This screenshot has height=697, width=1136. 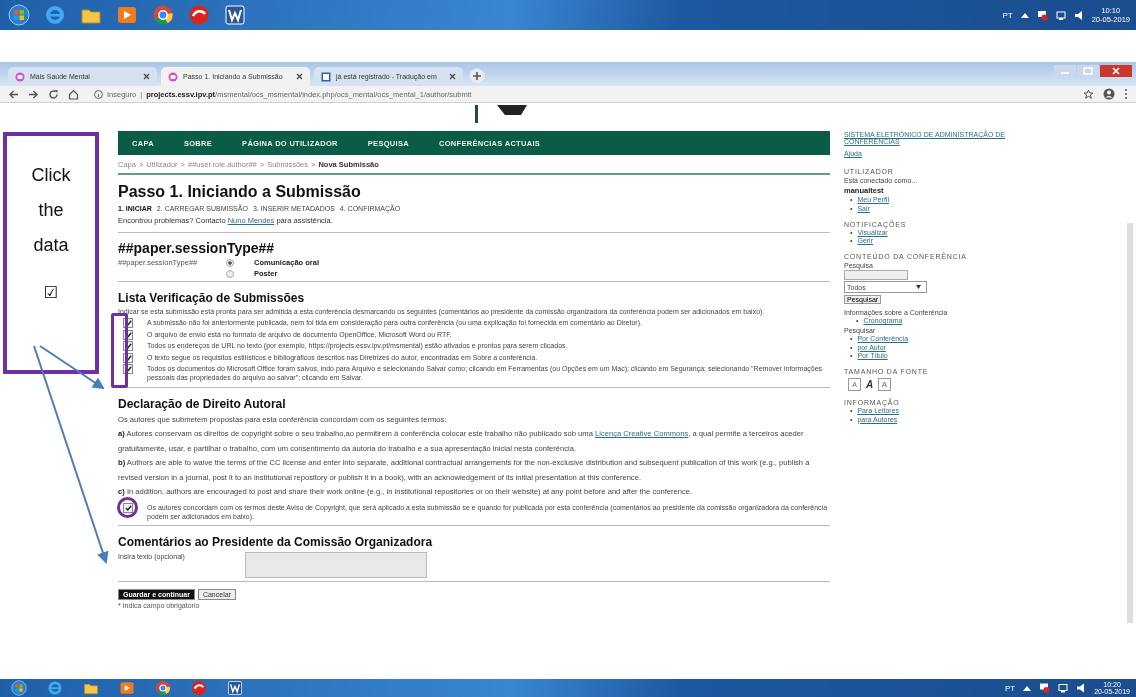 I want to click on back-icon, so click(x=13, y=94).